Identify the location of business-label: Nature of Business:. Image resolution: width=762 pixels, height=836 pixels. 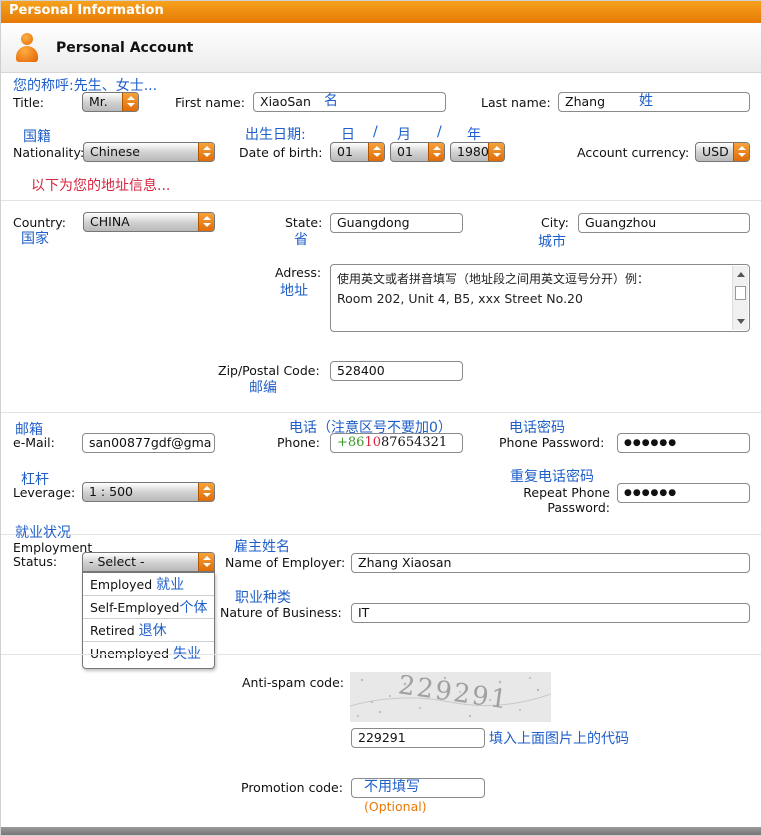
(281, 612).